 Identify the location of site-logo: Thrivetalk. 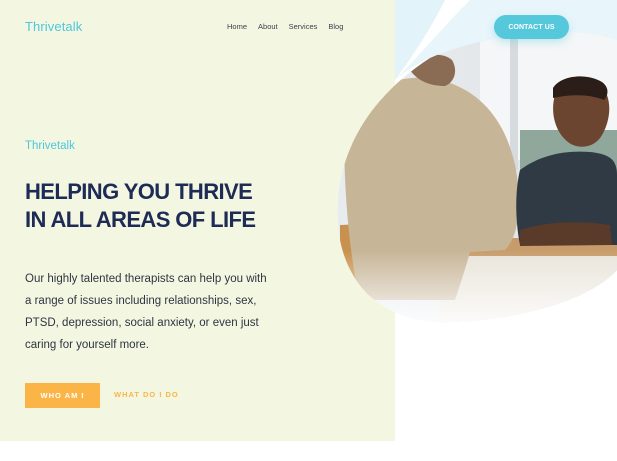
(53, 26).